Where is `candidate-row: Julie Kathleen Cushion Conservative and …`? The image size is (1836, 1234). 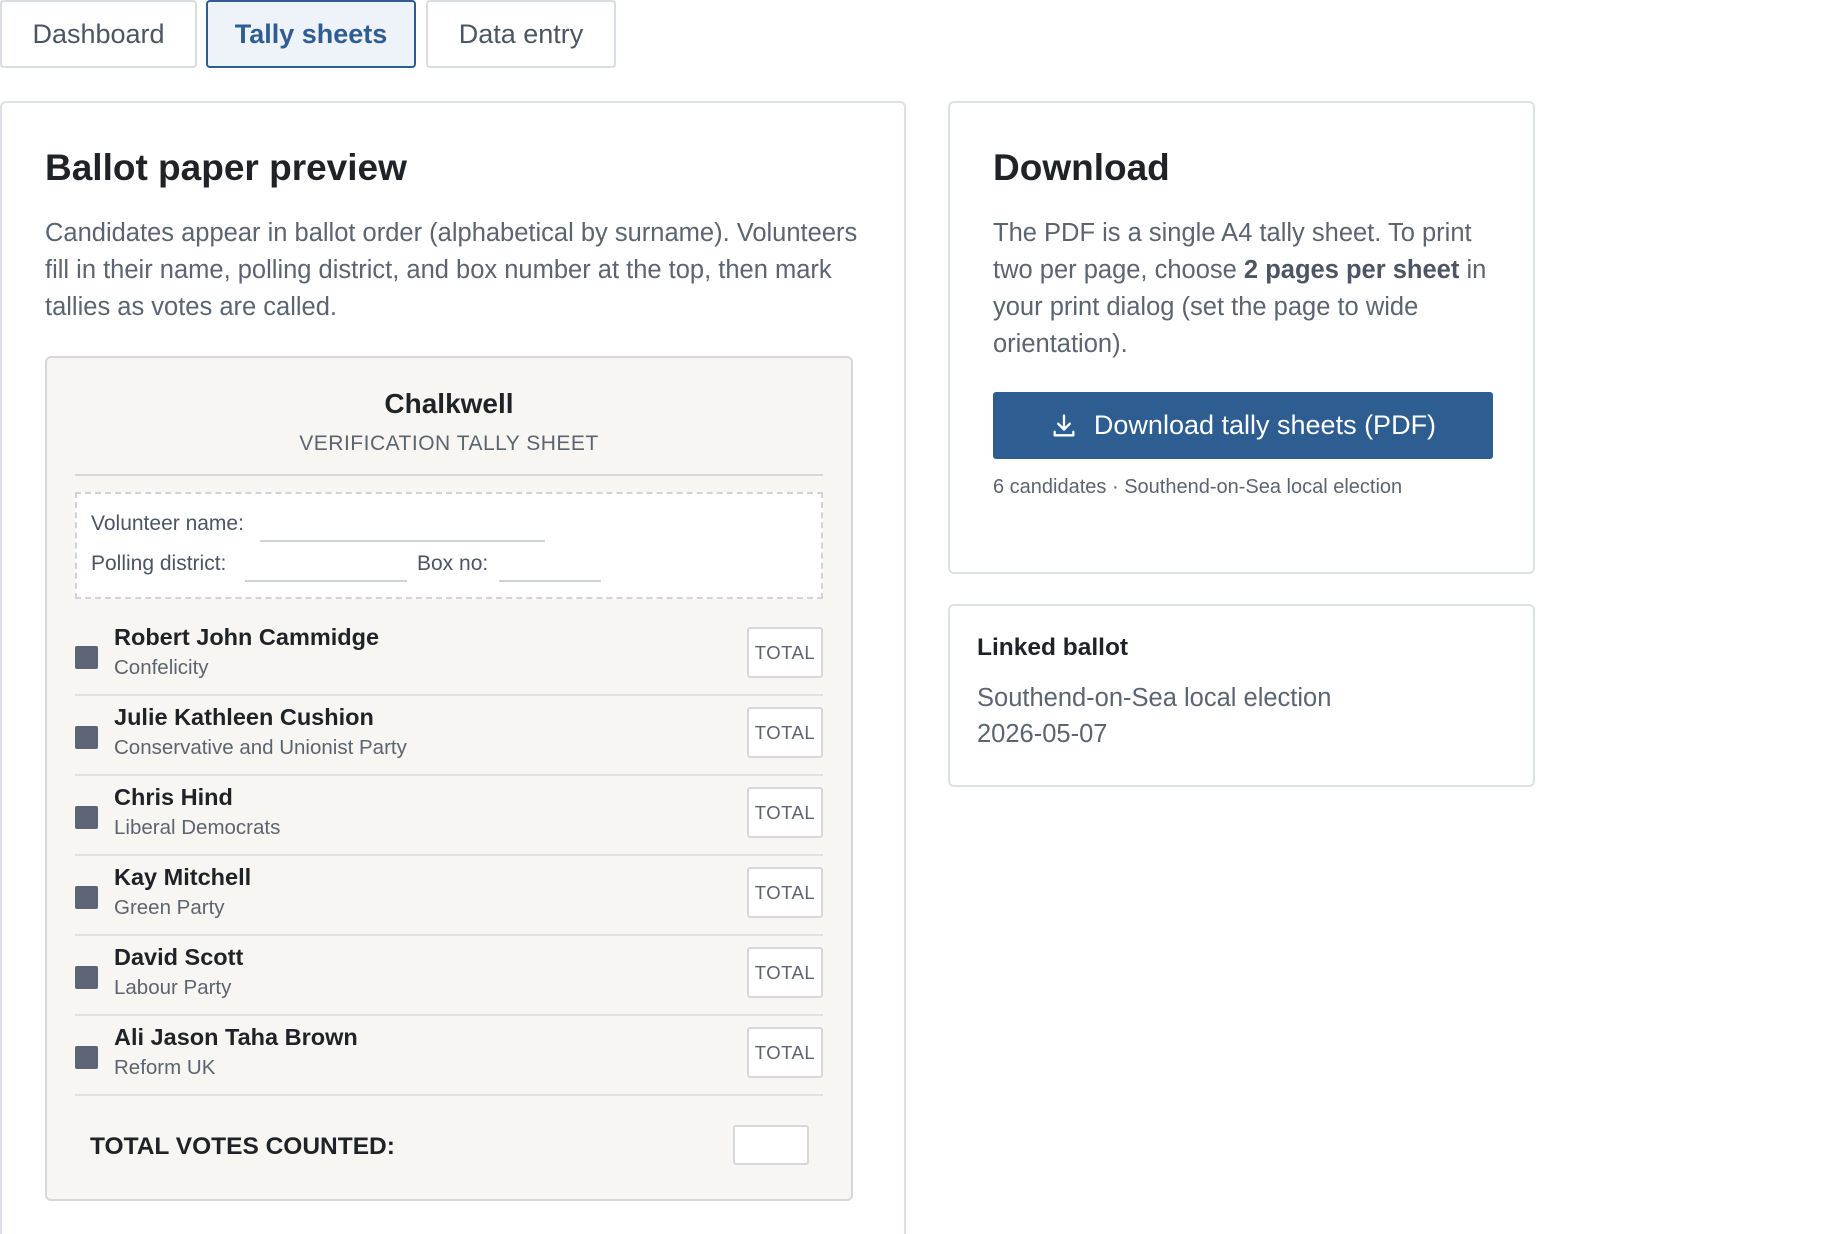 candidate-row: Julie Kathleen Cushion Conservative and … is located at coordinates (449, 736).